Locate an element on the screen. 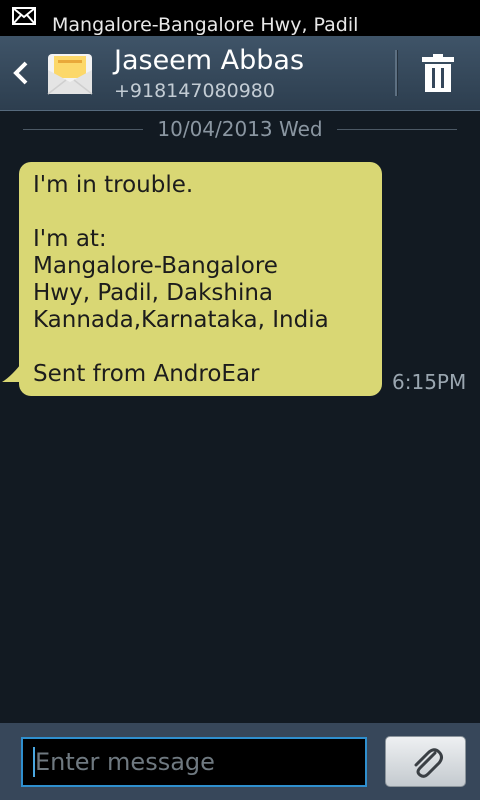  message-input is located at coordinates (194, 762).